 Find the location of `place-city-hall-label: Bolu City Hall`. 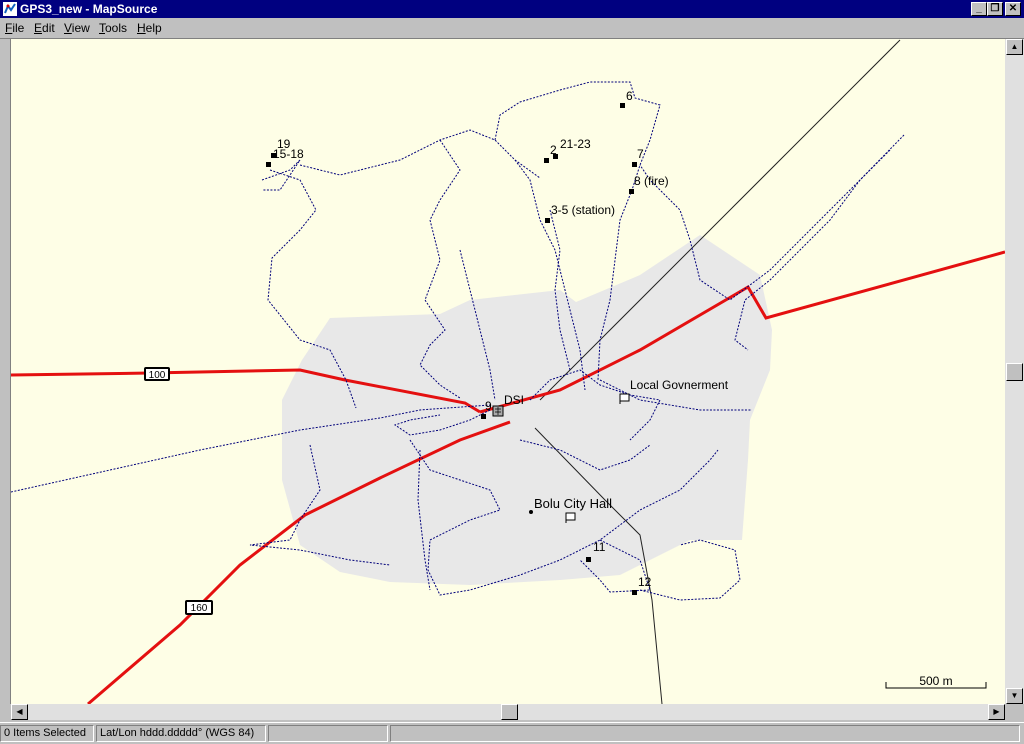

place-city-hall-label: Bolu City Hall is located at coordinates (573, 503).